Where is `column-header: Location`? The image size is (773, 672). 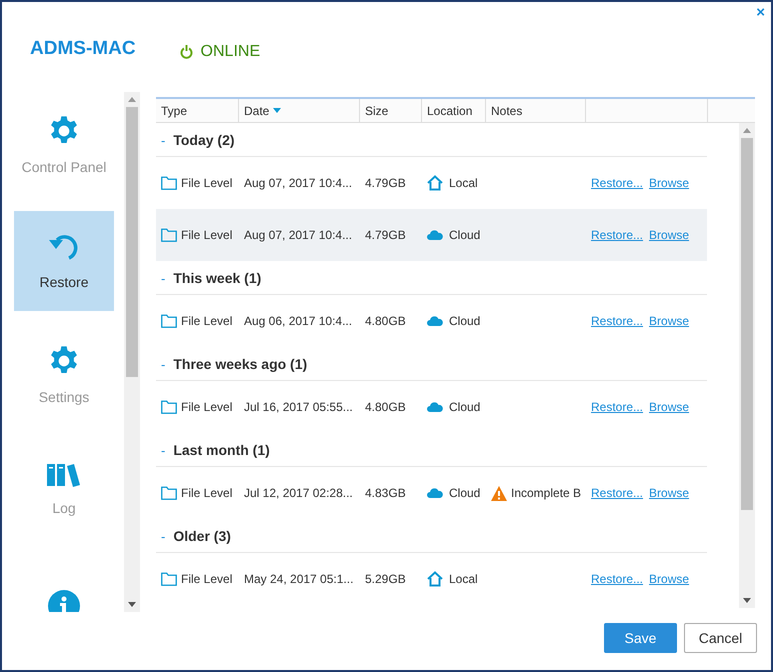
column-header: Location is located at coordinates (454, 110).